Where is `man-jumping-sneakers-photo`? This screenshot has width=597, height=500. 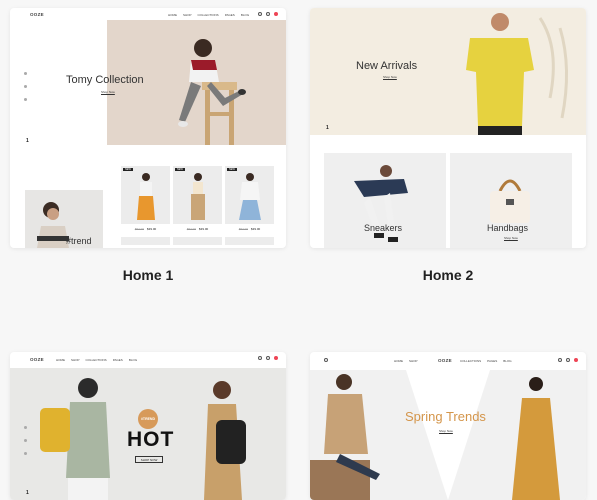 man-jumping-sneakers-photo is located at coordinates (381, 203).